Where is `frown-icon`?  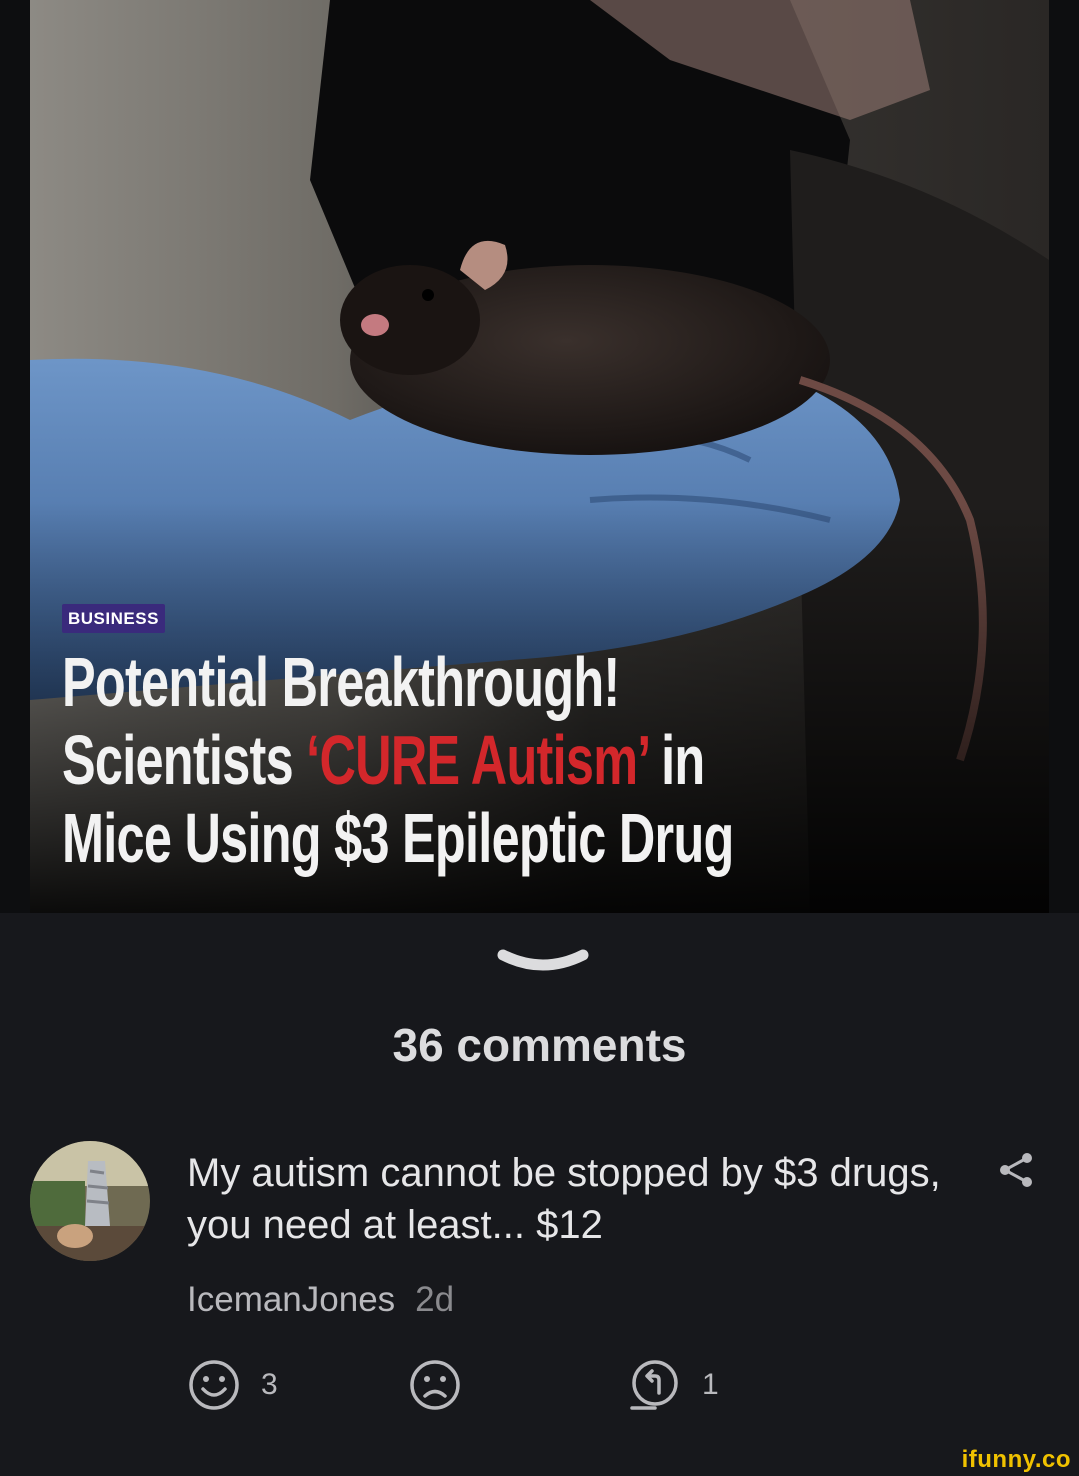
frown-icon is located at coordinates (435, 1385).